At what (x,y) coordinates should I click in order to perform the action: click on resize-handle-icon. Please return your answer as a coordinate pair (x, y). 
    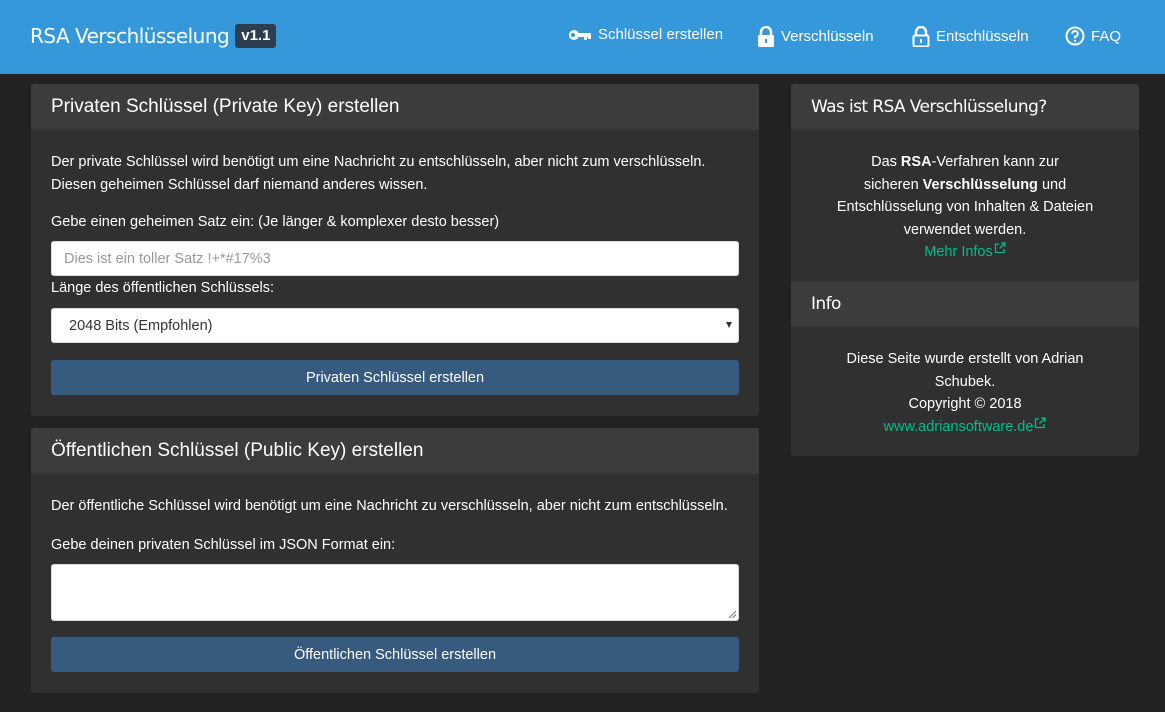
    Looking at the image, I should click on (732, 614).